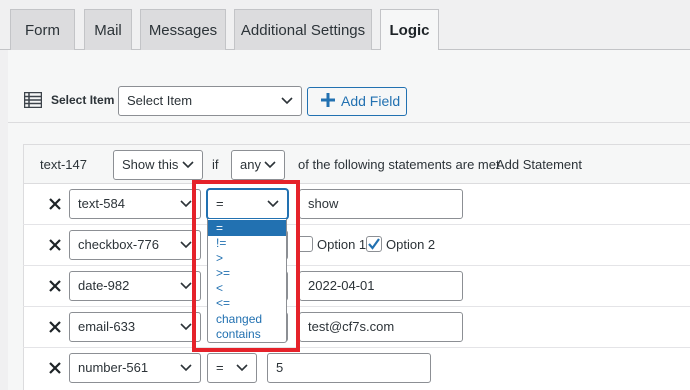 This screenshot has width=690, height=390. I want to click on checkmark-icon, so click(374, 244).